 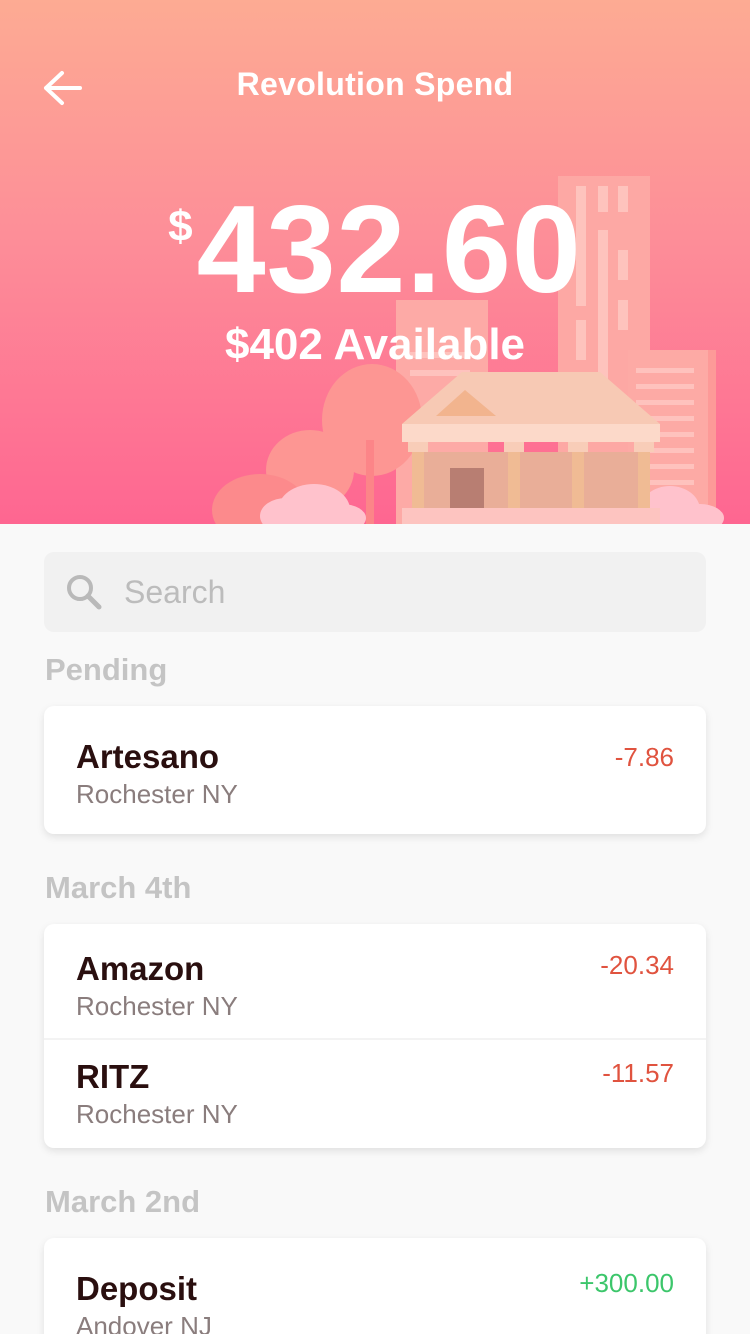 I want to click on transaction-card: Deposit Andover NJ +300.00, so click(x=375, y=1286).